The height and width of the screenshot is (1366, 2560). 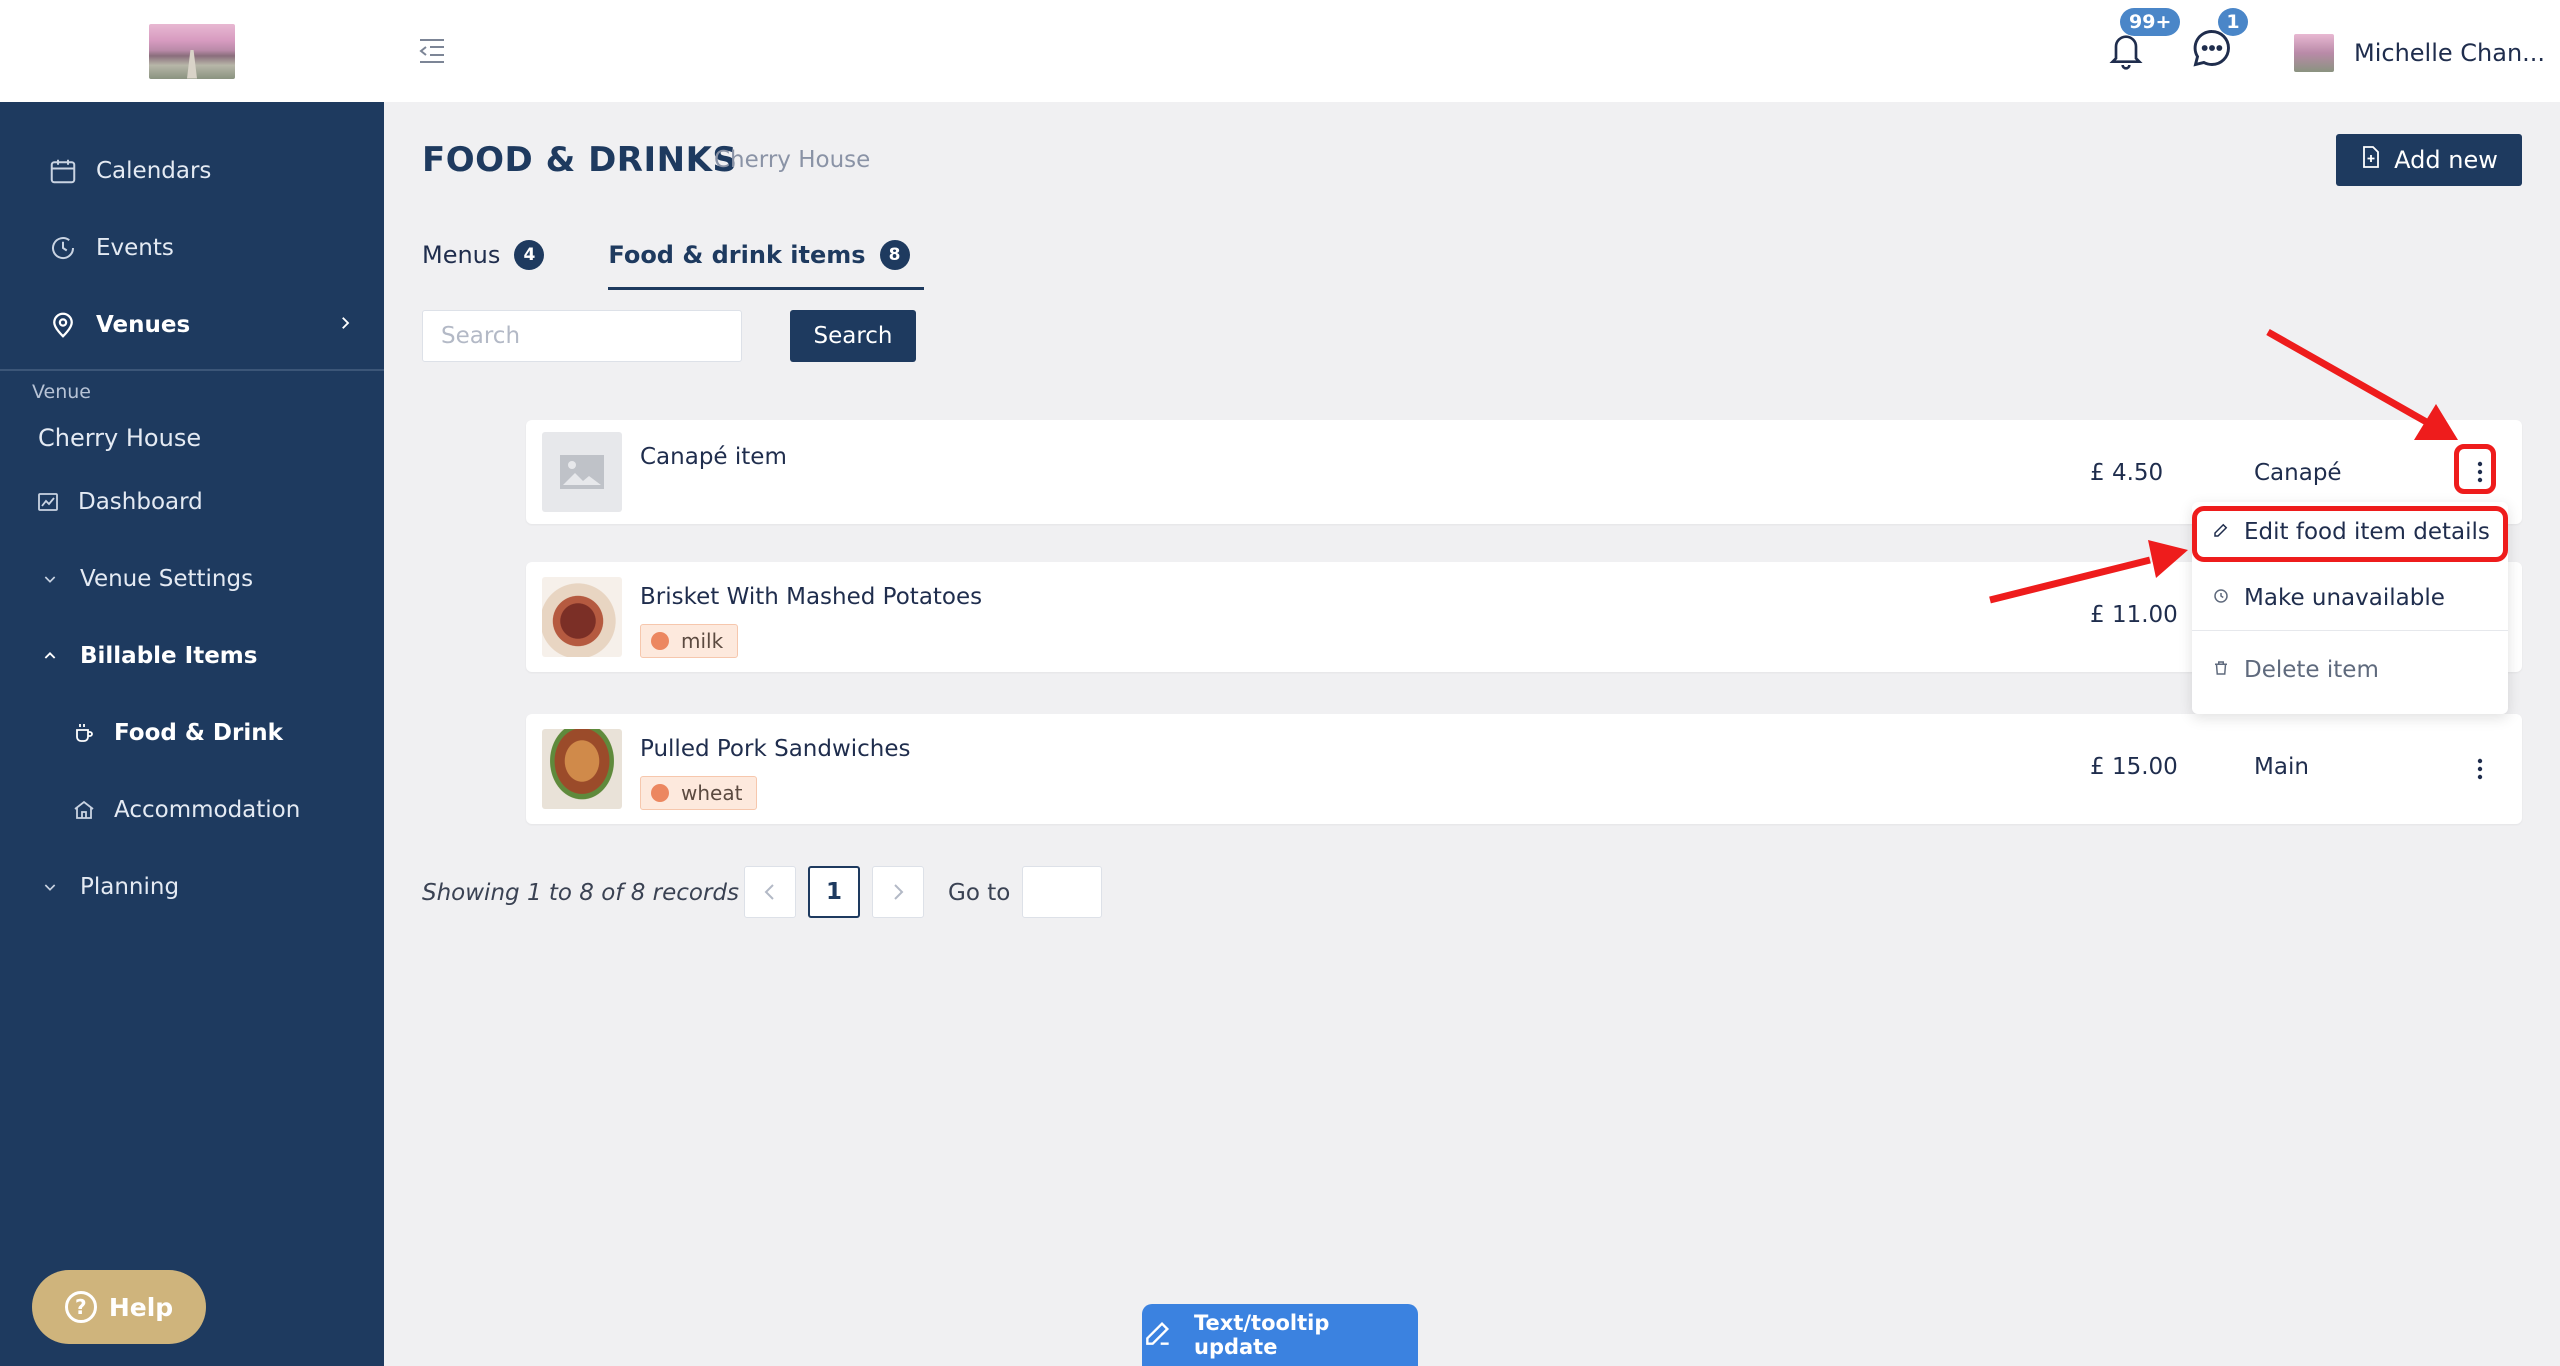 I want to click on tabs: Menus 4 Food & drink items 8, so click(x=673, y=260).